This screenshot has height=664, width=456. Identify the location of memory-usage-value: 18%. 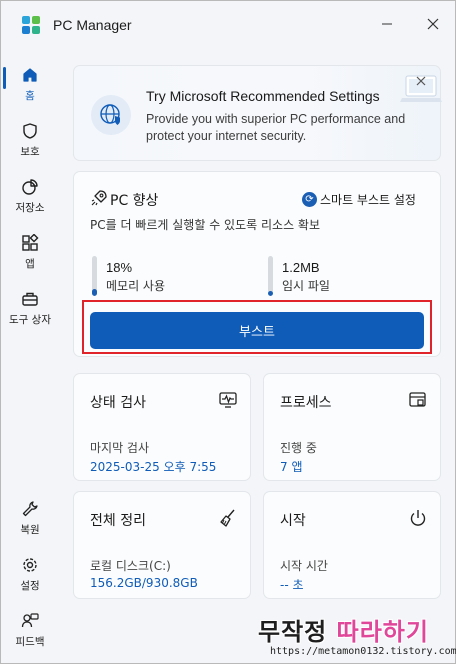
(119, 267).